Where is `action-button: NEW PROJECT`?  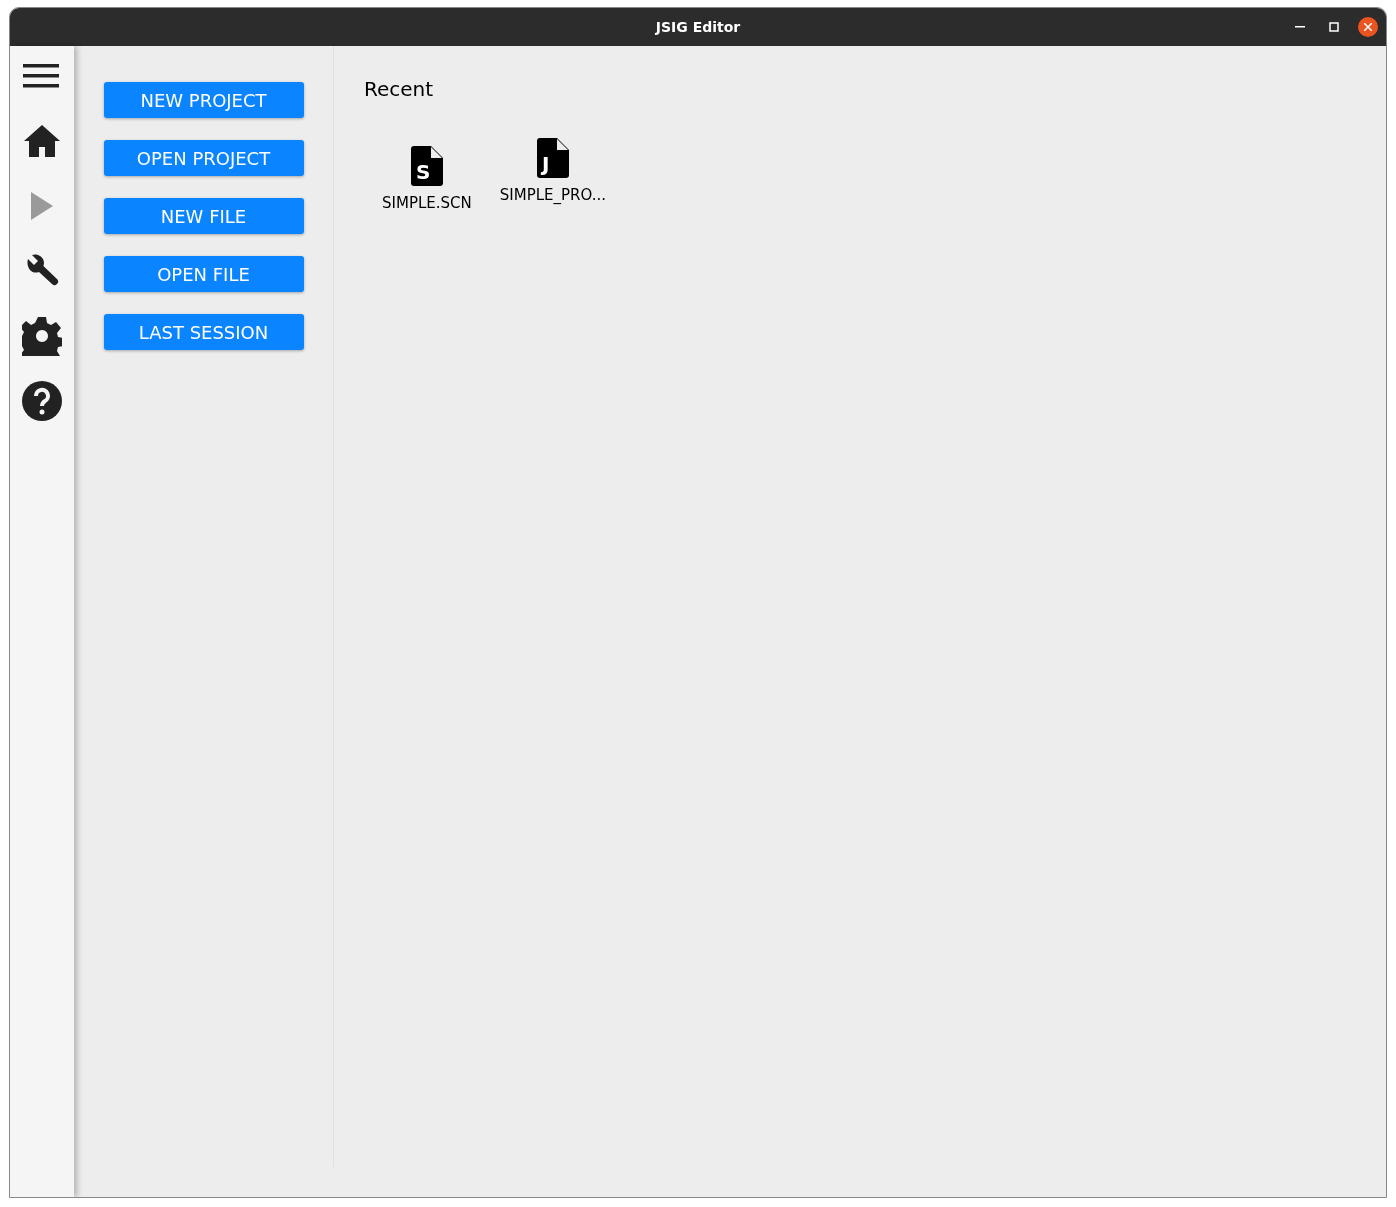 action-button: NEW PROJECT is located at coordinates (203, 100).